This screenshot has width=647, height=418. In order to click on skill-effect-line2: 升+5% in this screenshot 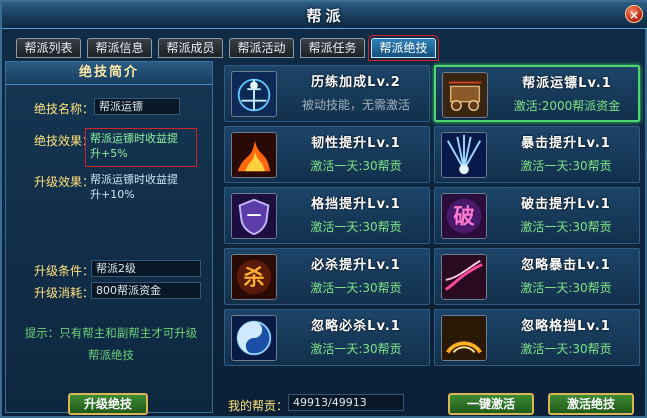, I will do `click(109, 153)`.